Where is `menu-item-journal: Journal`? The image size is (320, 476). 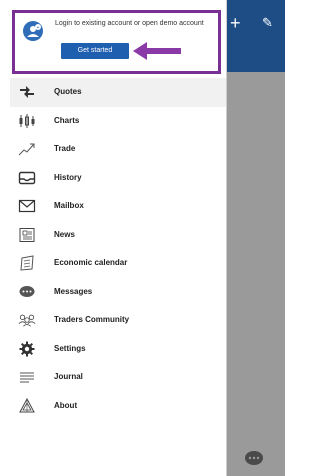
menu-item-journal: Journal is located at coordinates (118, 377).